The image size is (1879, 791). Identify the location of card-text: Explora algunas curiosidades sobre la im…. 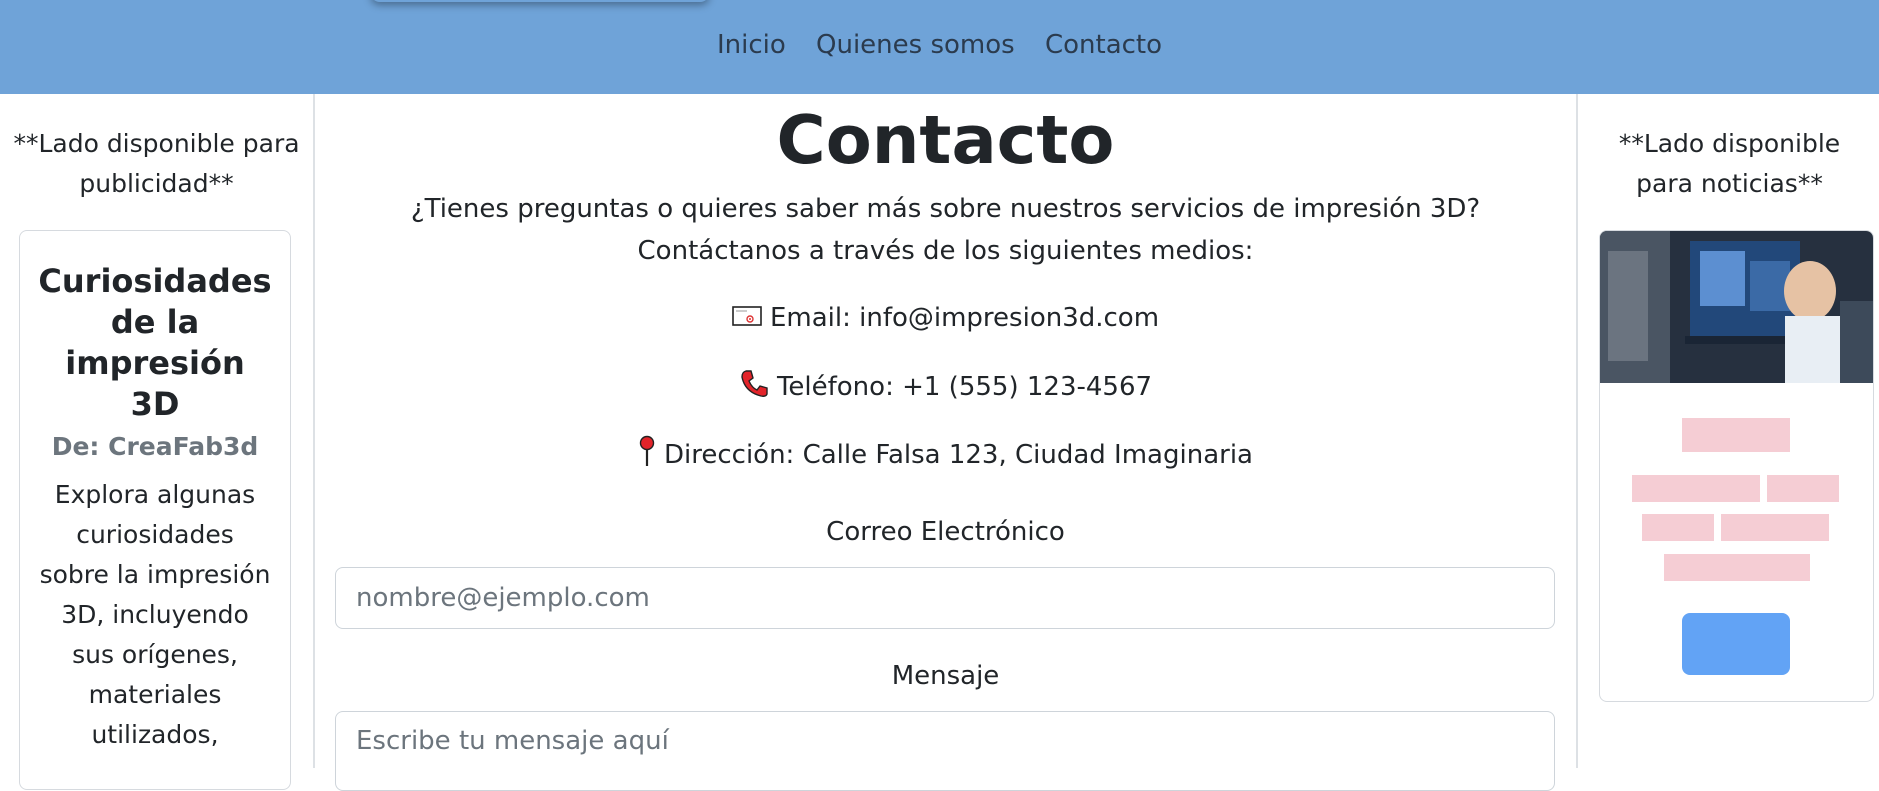
(155, 614).